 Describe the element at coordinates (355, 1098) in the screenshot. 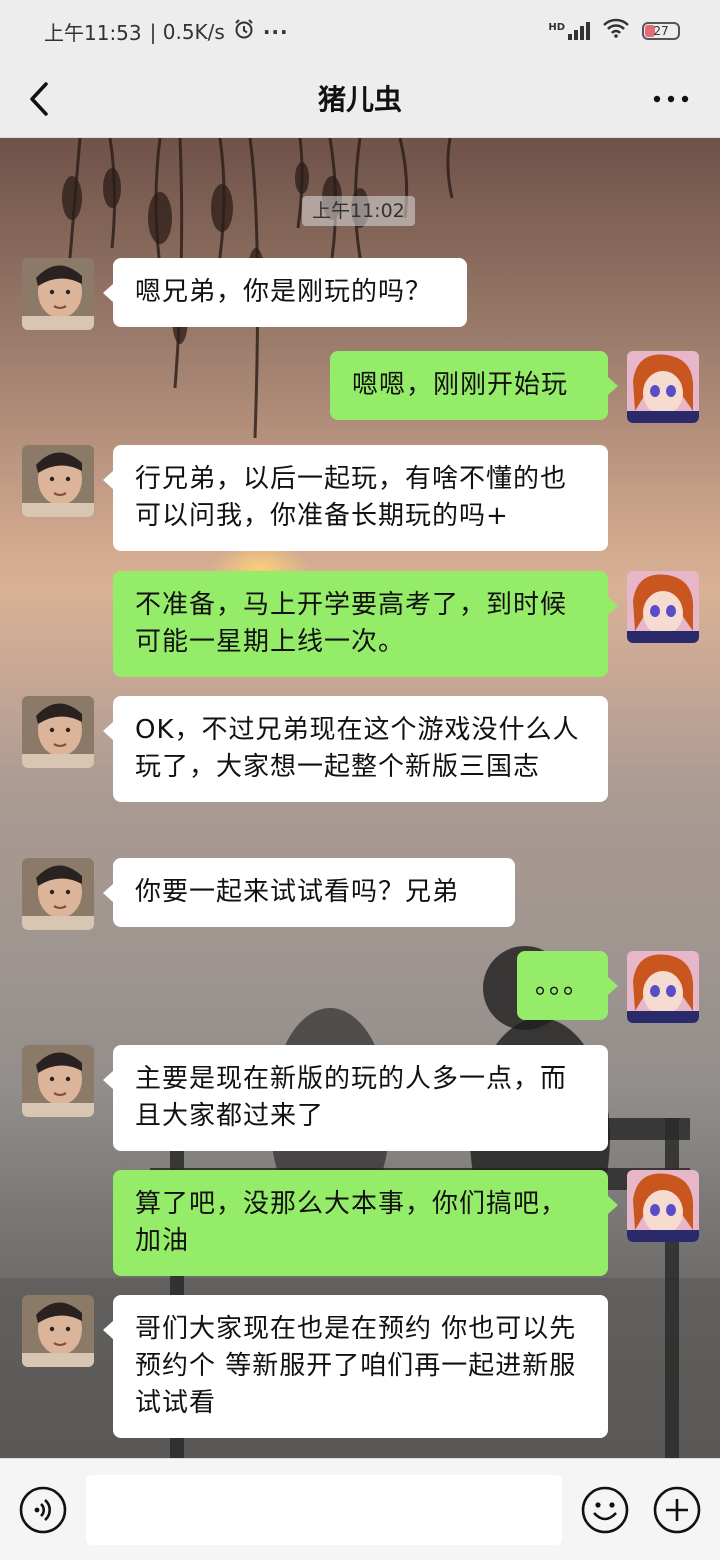

I see `message-bubble-incoming: 主要是现在新版的玩的人多一点，而且大家都过来了` at that location.